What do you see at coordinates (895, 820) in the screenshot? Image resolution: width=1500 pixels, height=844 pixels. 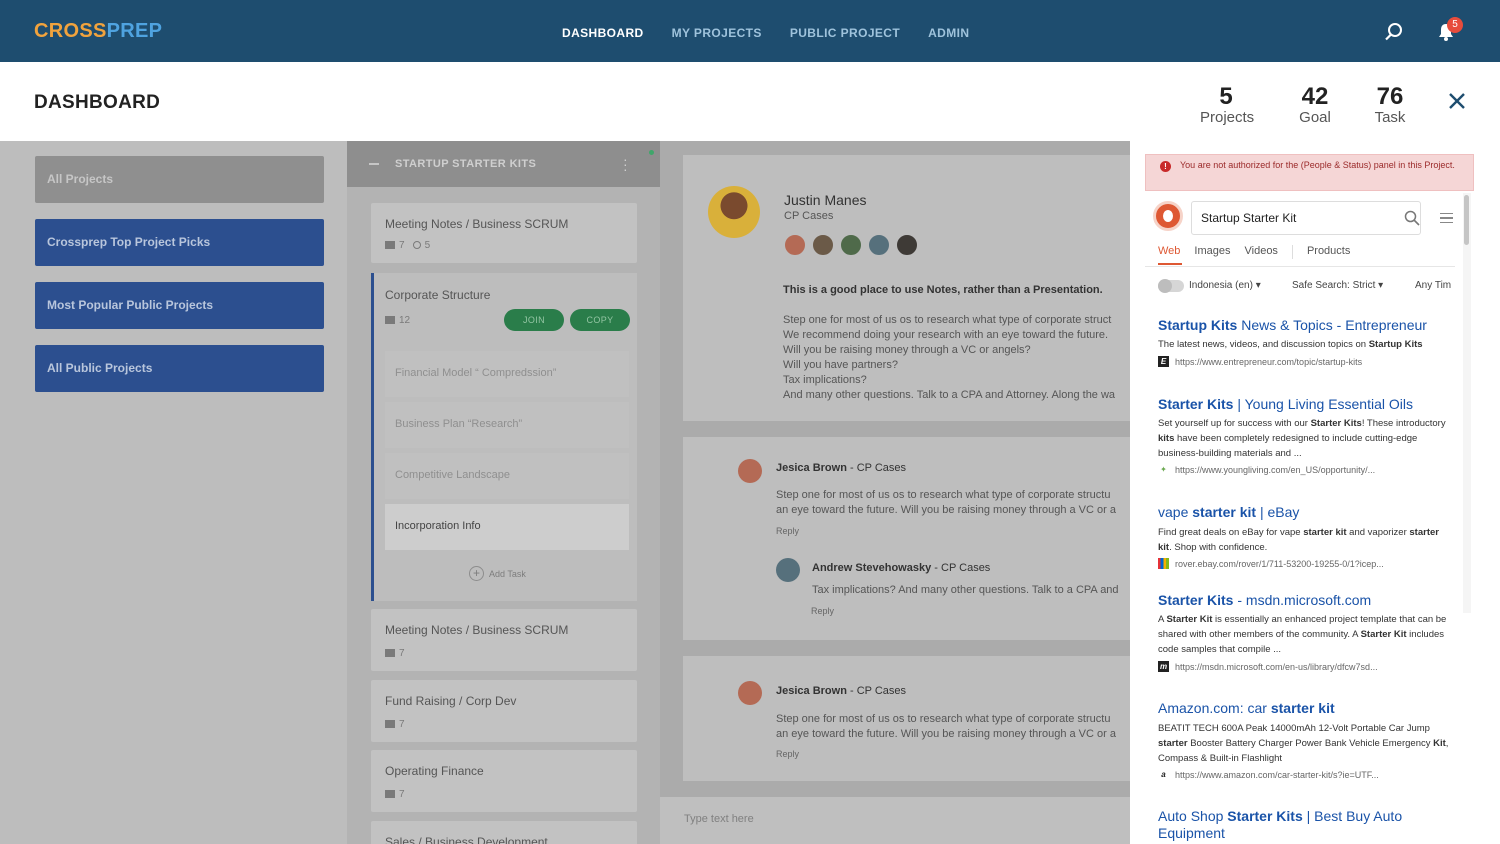 I see `message-input: Type text here` at bounding box center [895, 820].